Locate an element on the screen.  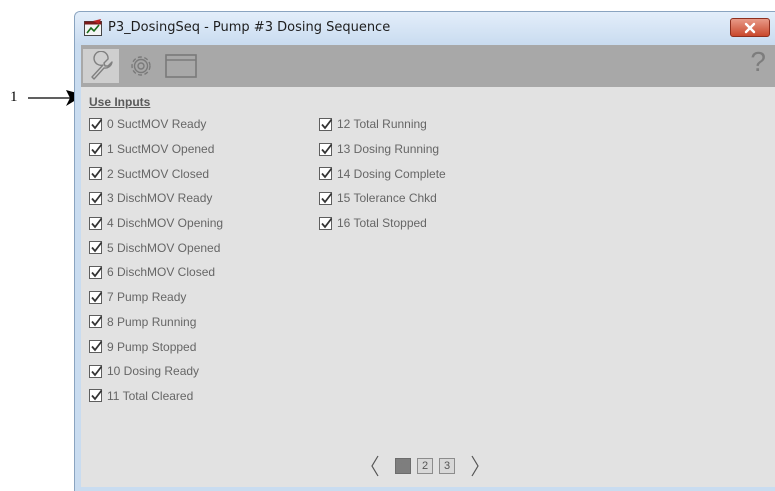
checkbox-label: 7 Pump Ready is located at coordinates (147, 297).